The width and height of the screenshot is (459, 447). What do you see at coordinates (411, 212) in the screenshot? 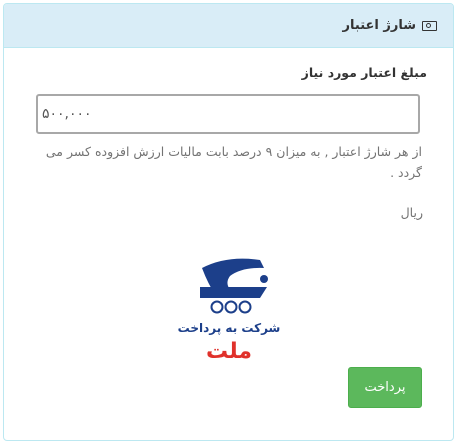
I see `currency-label: ریال` at bounding box center [411, 212].